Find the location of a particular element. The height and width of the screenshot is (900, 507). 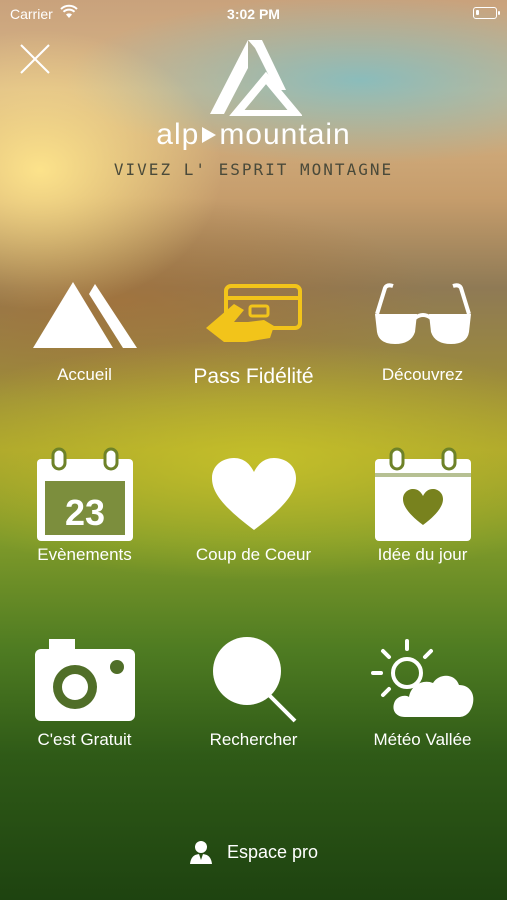

status-bar: Carrier 3:02 PM is located at coordinates (253, 14).